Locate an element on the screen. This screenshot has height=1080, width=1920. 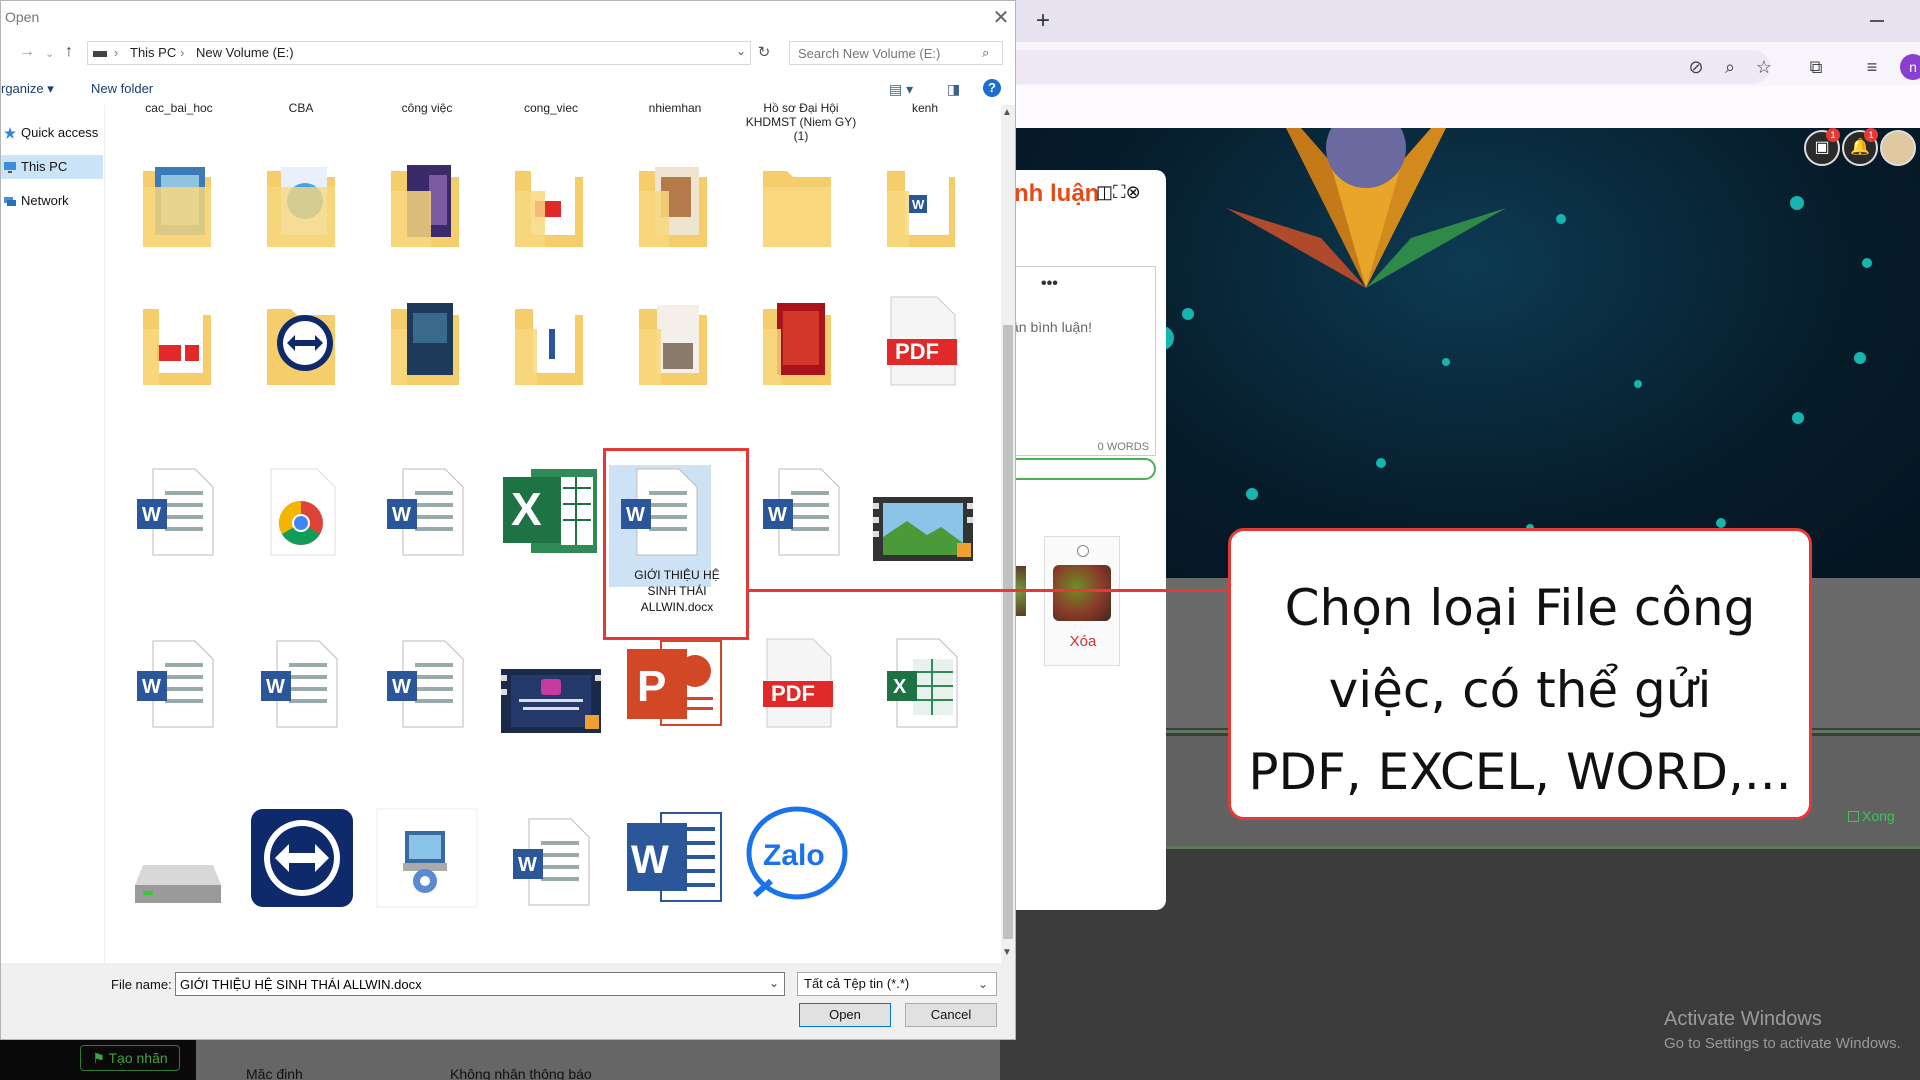
item-label: nhiemhan is located at coordinates (675, 108).